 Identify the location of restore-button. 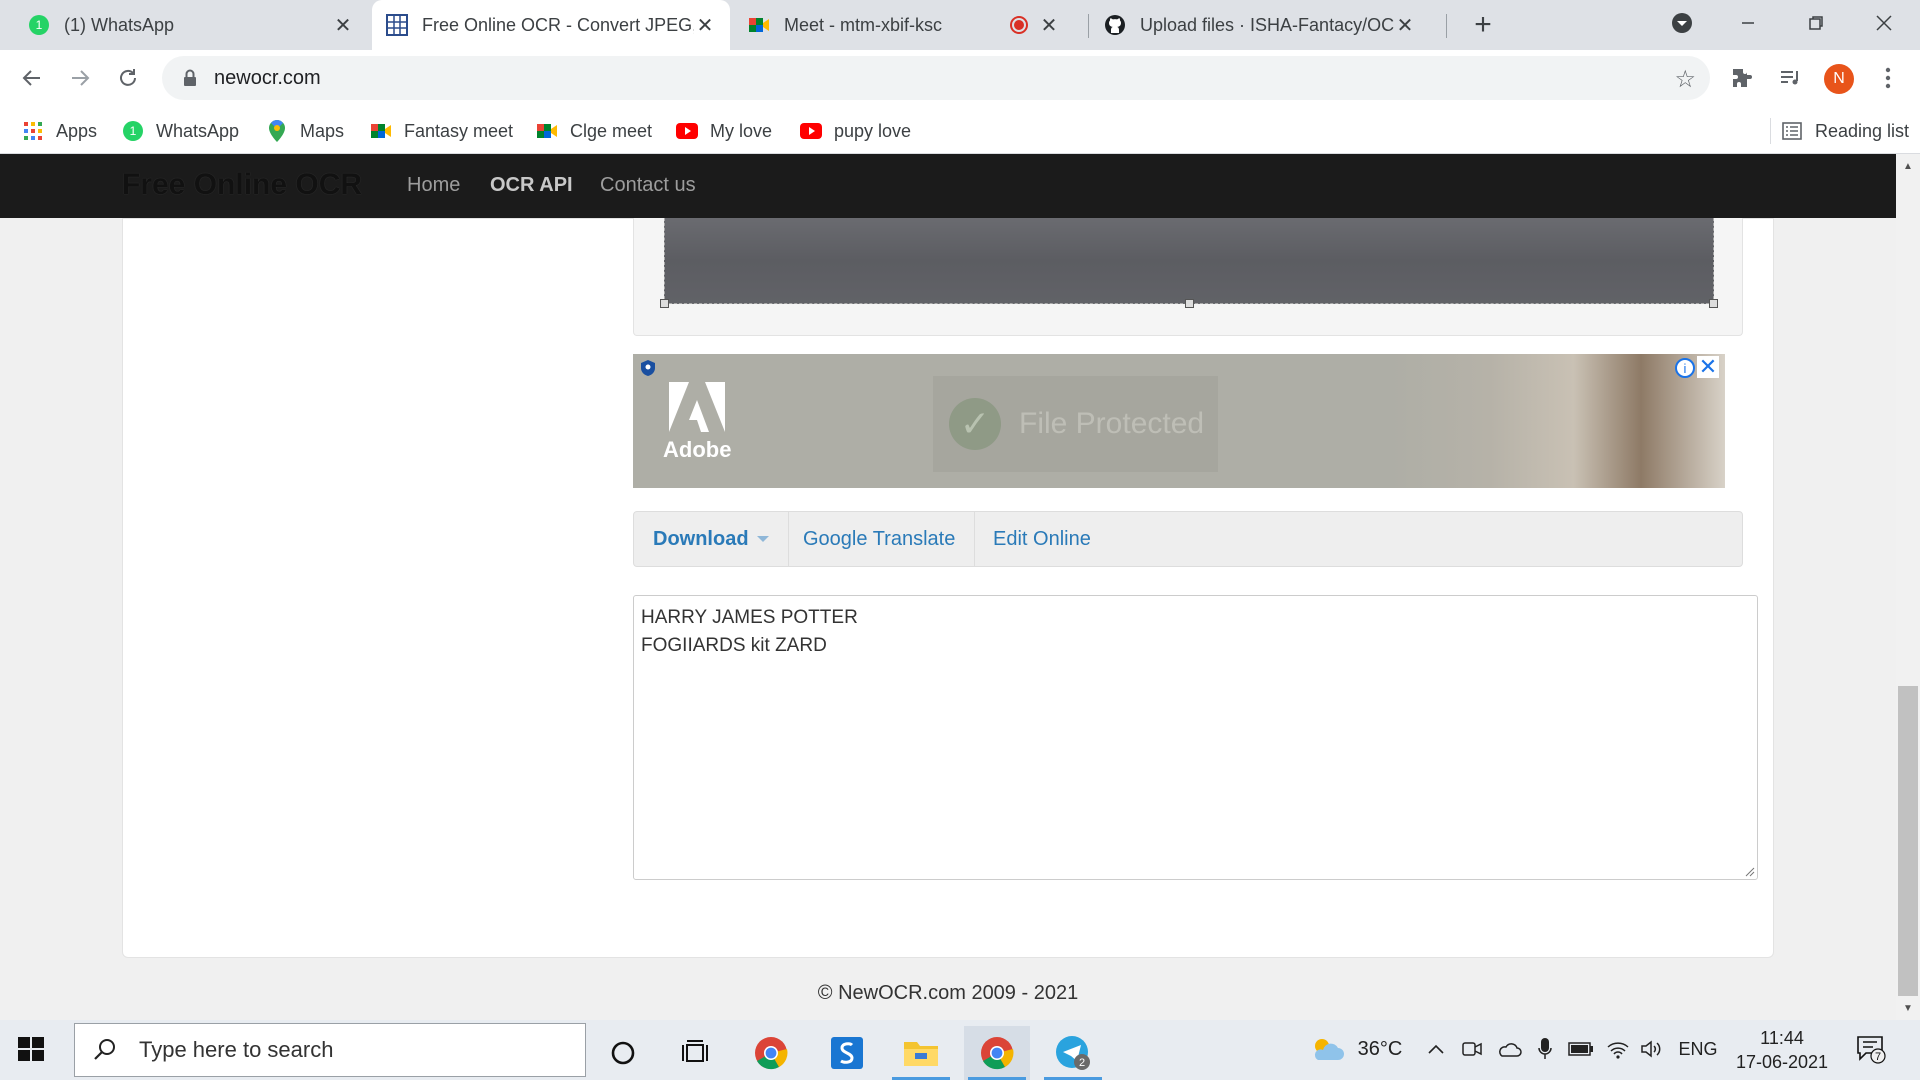
(1816, 23).